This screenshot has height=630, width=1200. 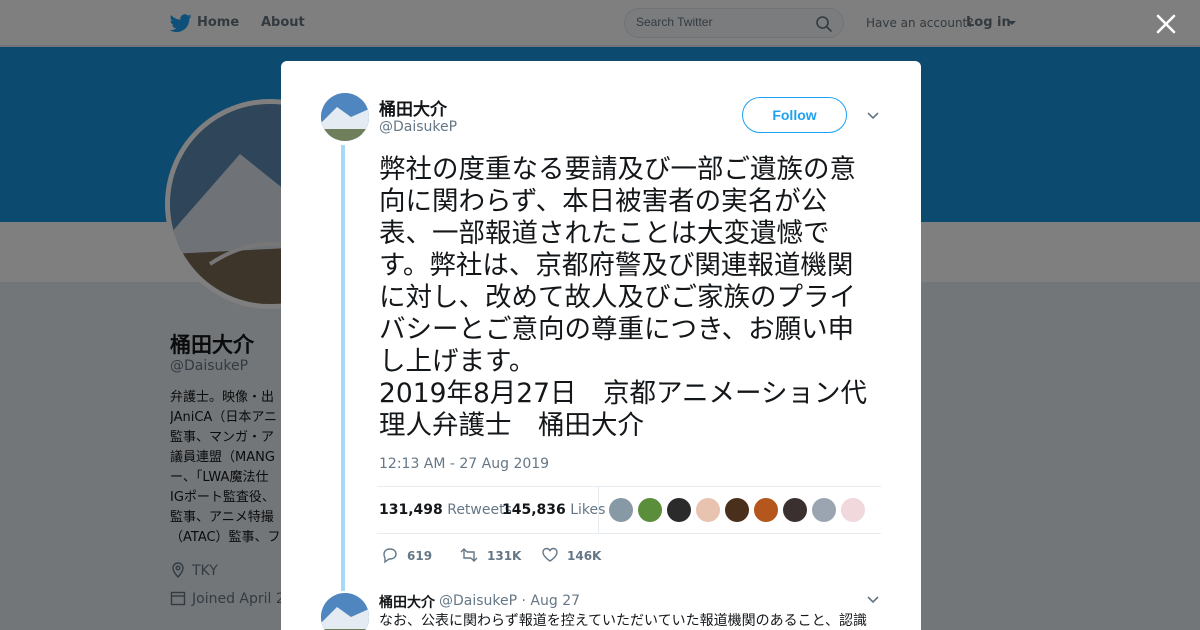 What do you see at coordinates (413, 107) in the screenshot?
I see `tweet-author-name: 桶田大介` at bounding box center [413, 107].